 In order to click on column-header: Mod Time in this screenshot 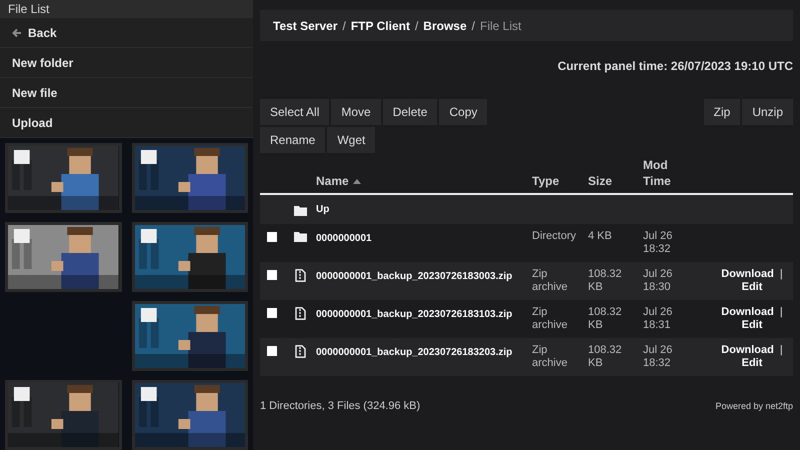, I will do `click(663, 173)`.